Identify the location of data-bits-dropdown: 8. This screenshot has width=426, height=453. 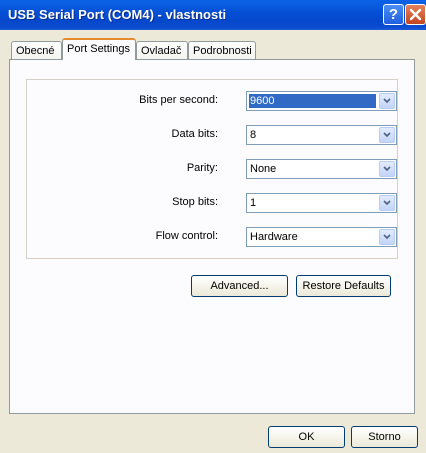
(321, 135).